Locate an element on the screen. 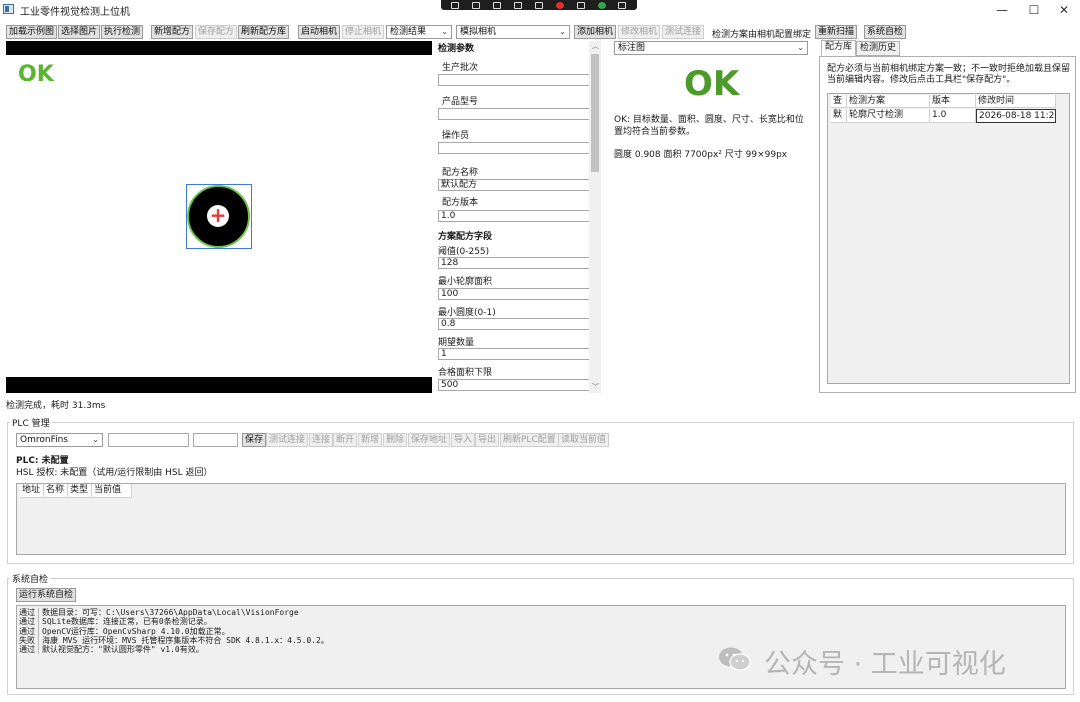 This screenshot has width=1080, height=702. area-lower-label: 合格面积下限 is located at coordinates (465, 373).